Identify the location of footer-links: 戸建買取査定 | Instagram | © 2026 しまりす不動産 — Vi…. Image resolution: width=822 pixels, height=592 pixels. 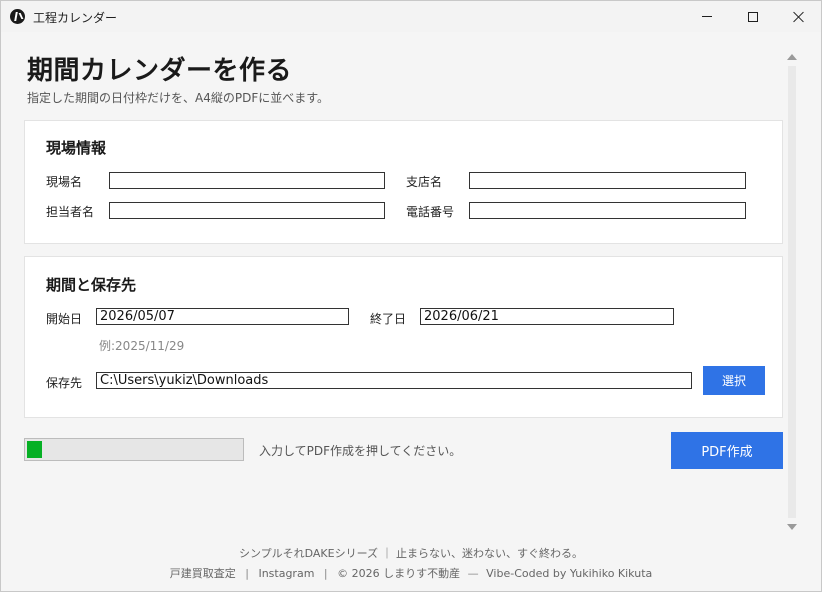
(411, 573).